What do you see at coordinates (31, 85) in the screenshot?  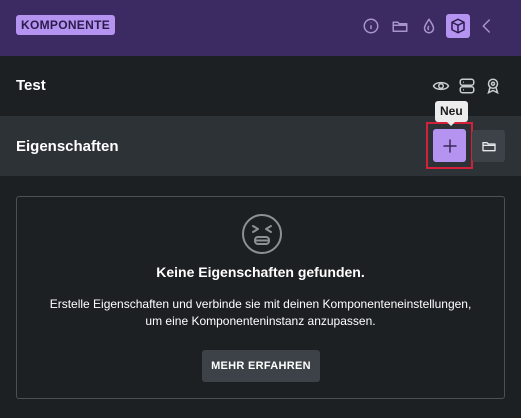 I see `component-title: Test` at bounding box center [31, 85].